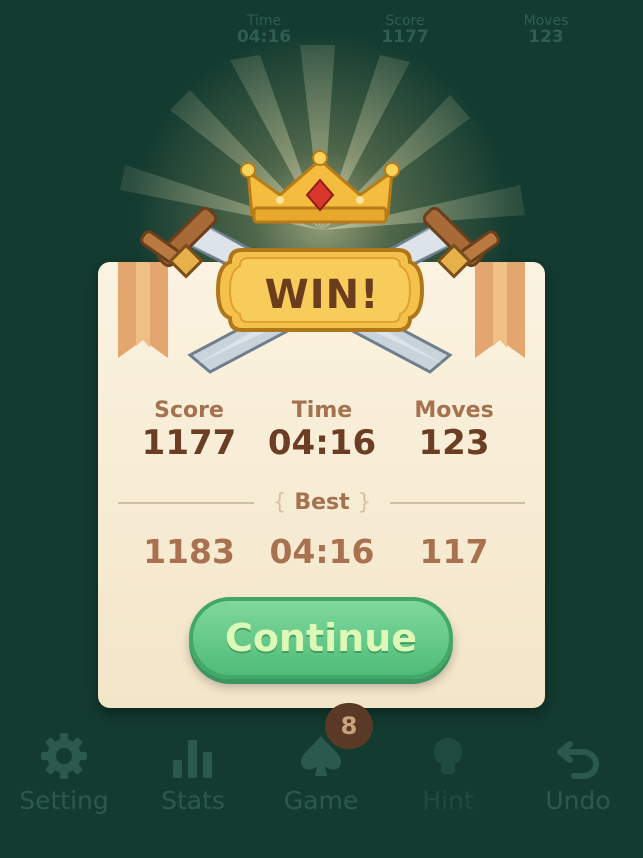 The image size is (643, 858). I want to click on undo-icon, so click(578, 756).